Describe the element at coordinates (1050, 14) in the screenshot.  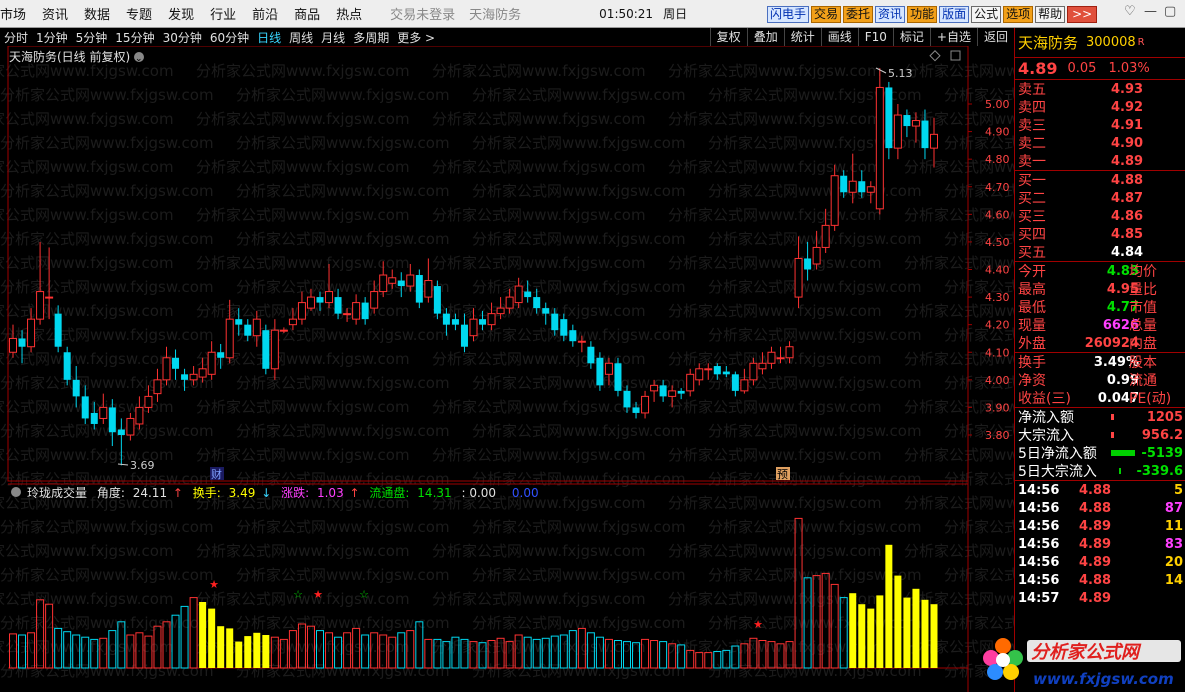
I see `toolbar-button-8: 帮助` at that location.